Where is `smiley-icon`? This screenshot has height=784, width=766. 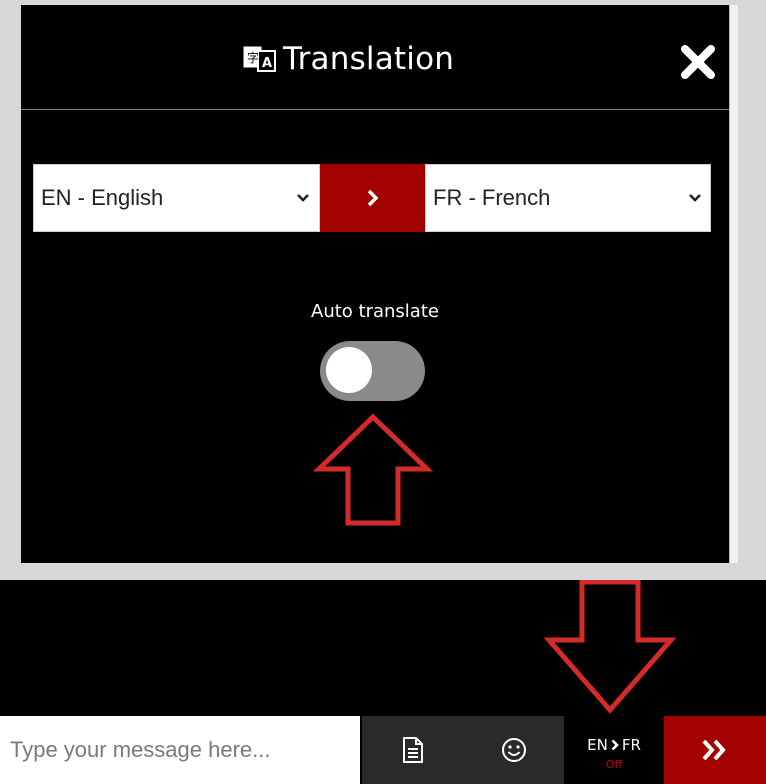 smiley-icon is located at coordinates (514, 750).